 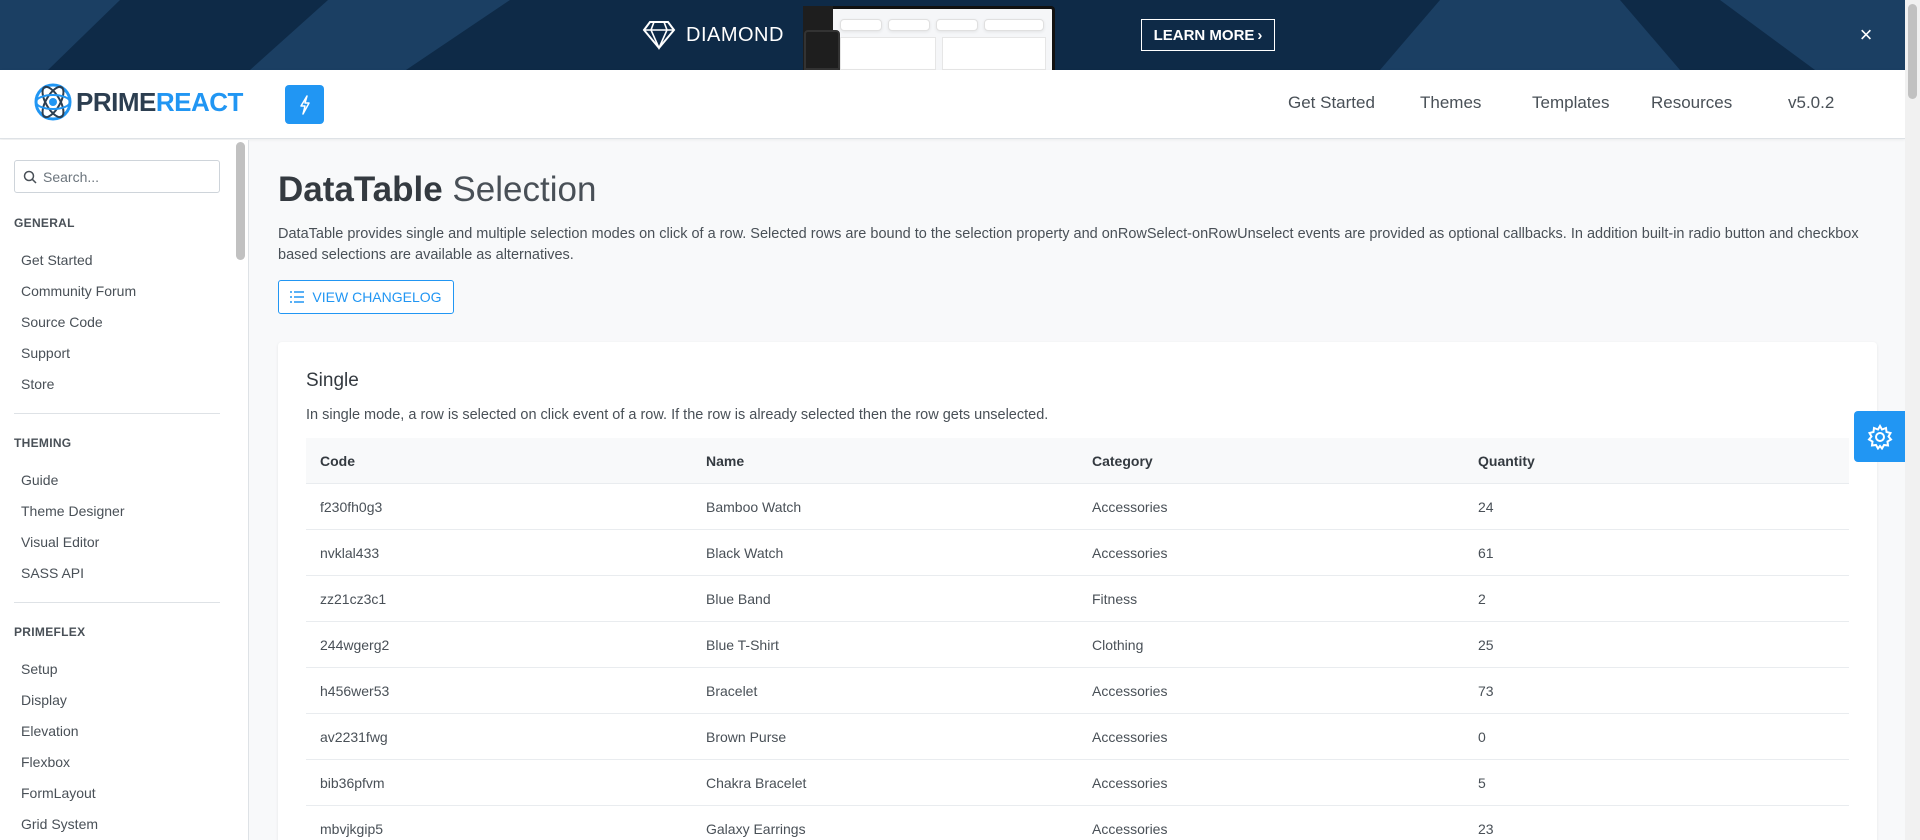 I want to click on table-row: h456wer53 Bracelet Accessories 73, so click(x=1077, y=691).